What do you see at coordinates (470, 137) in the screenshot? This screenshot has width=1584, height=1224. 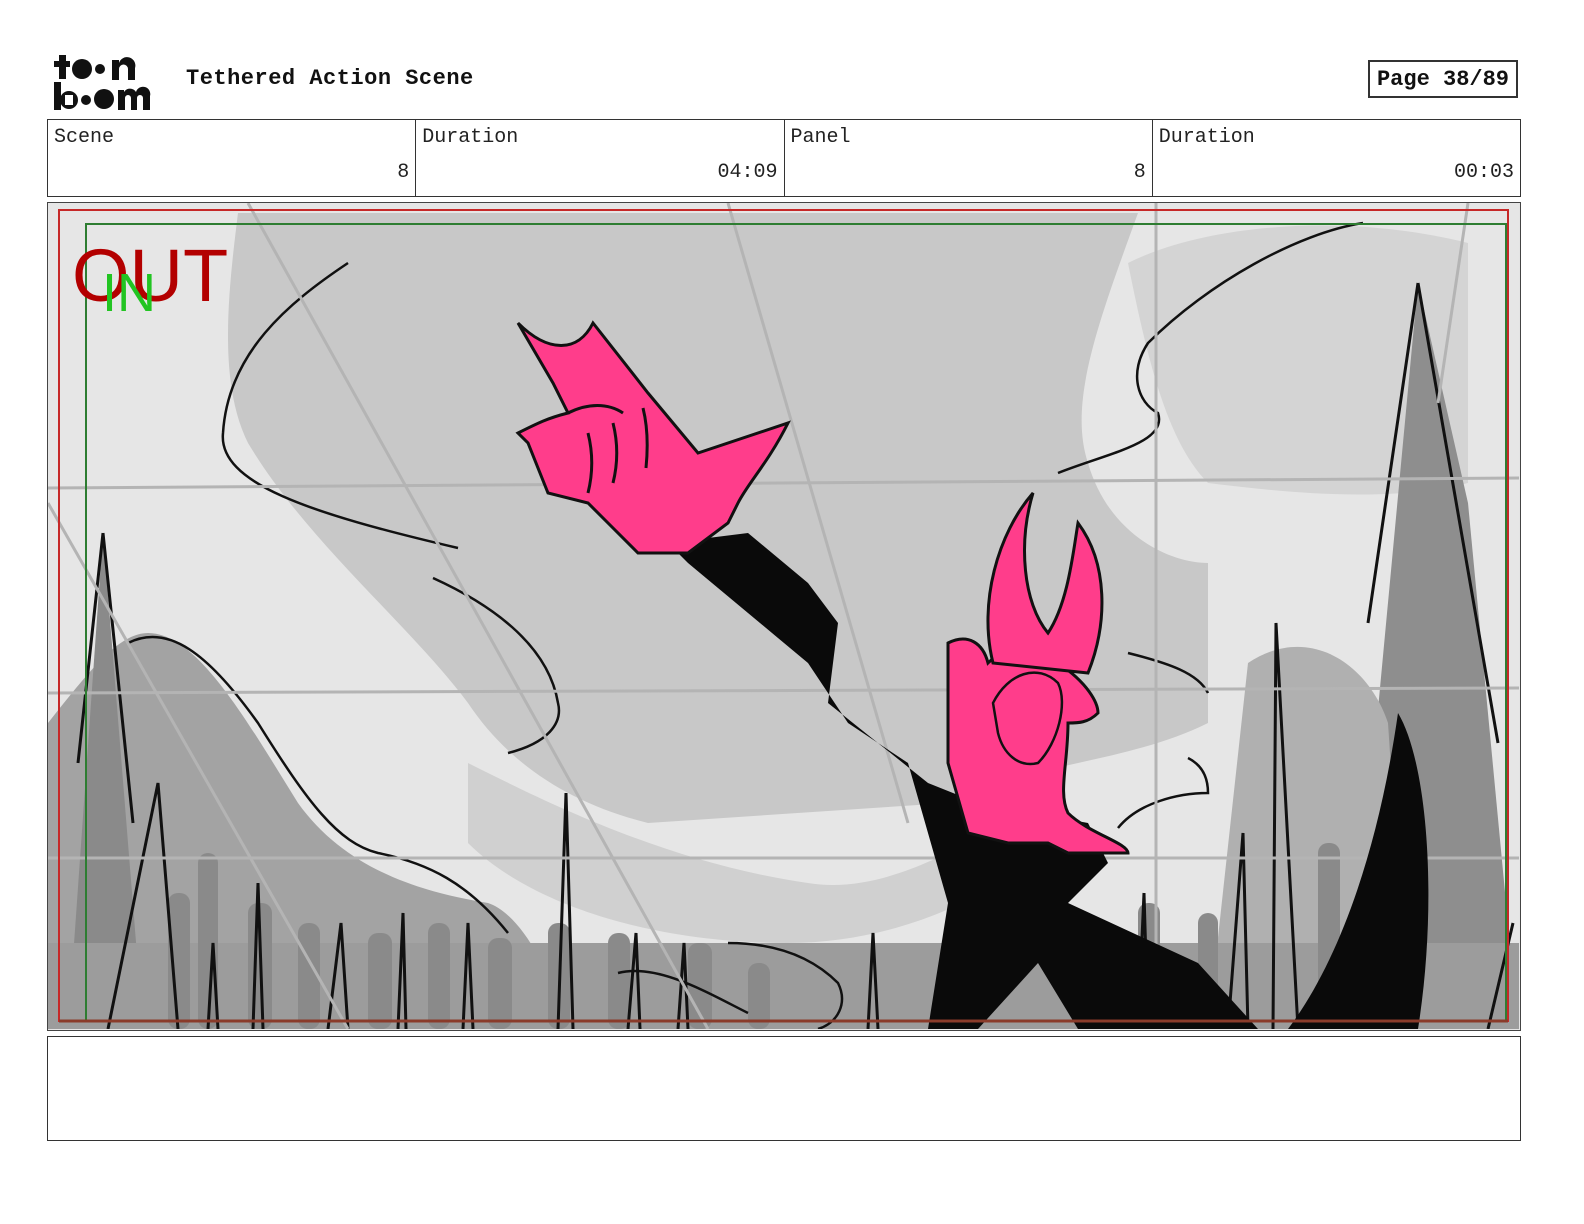 I see `scene-duration-label: Duration` at bounding box center [470, 137].